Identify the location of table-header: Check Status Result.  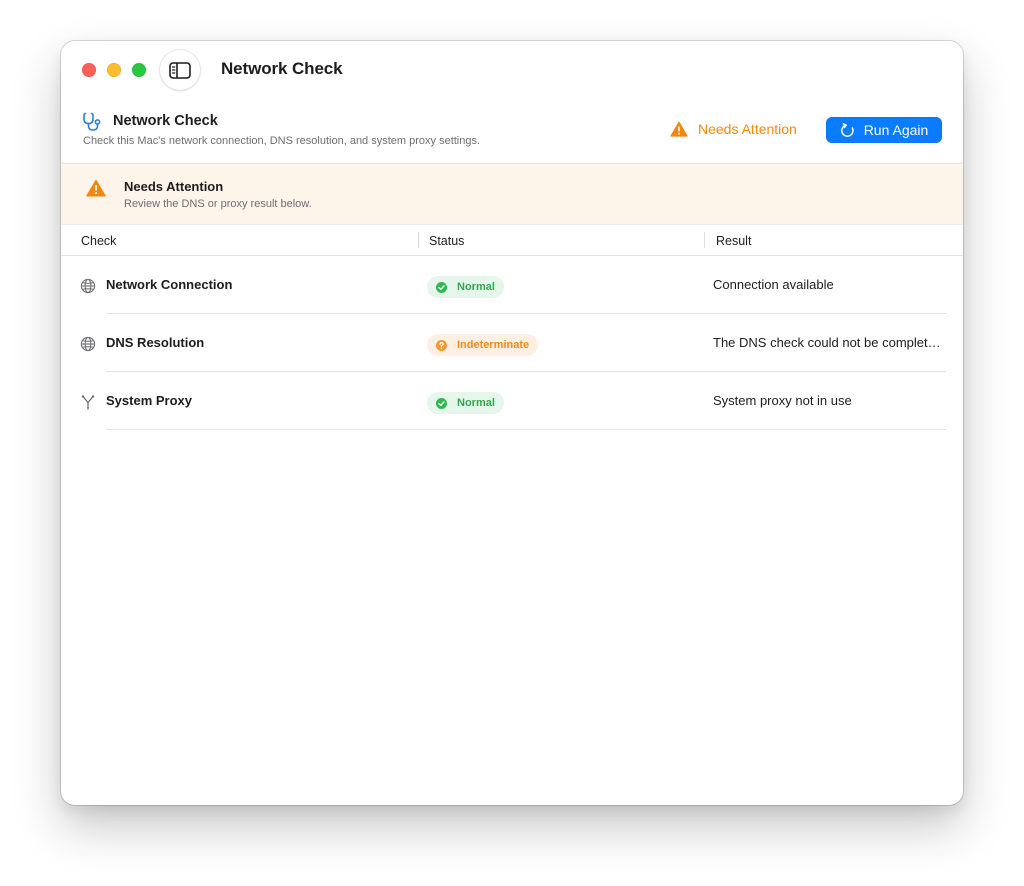
(512, 240).